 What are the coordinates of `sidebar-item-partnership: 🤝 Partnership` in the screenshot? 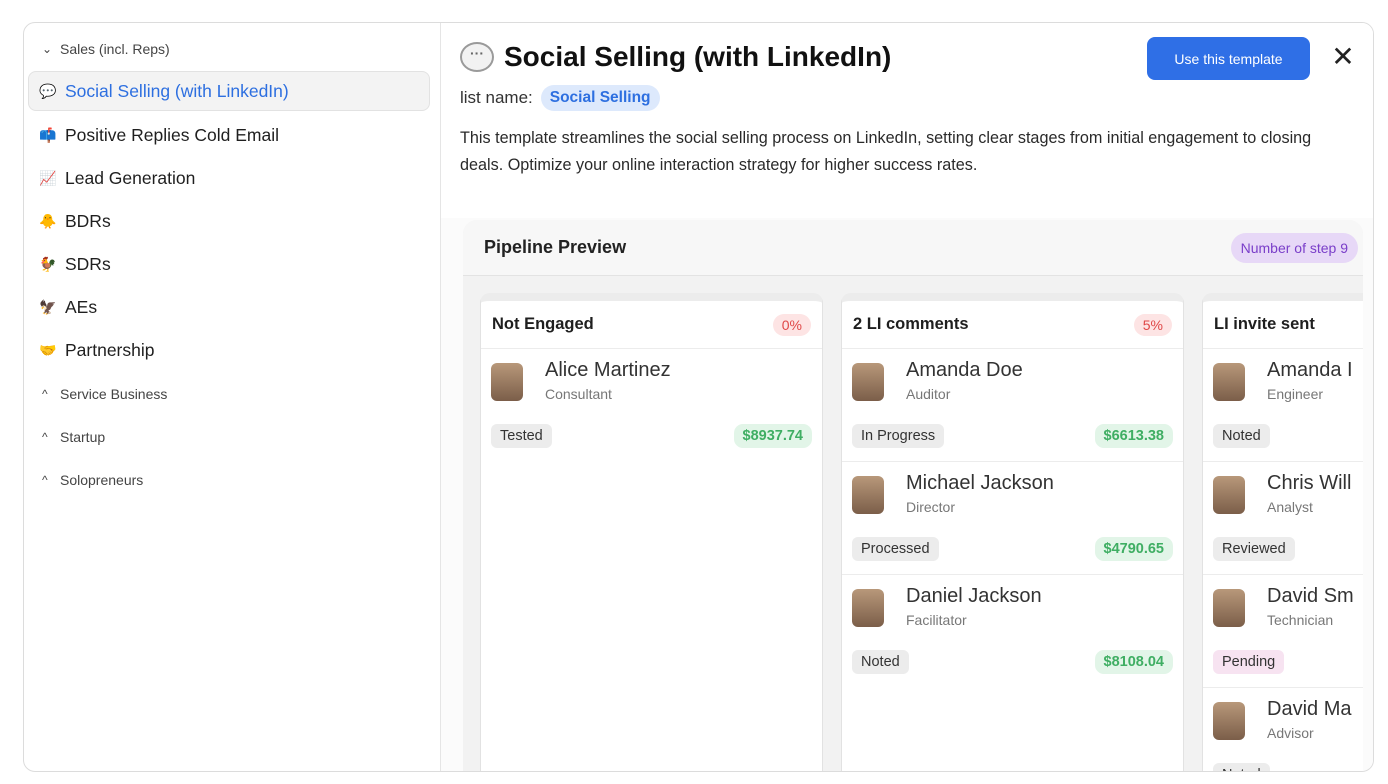 It's located at (229, 350).